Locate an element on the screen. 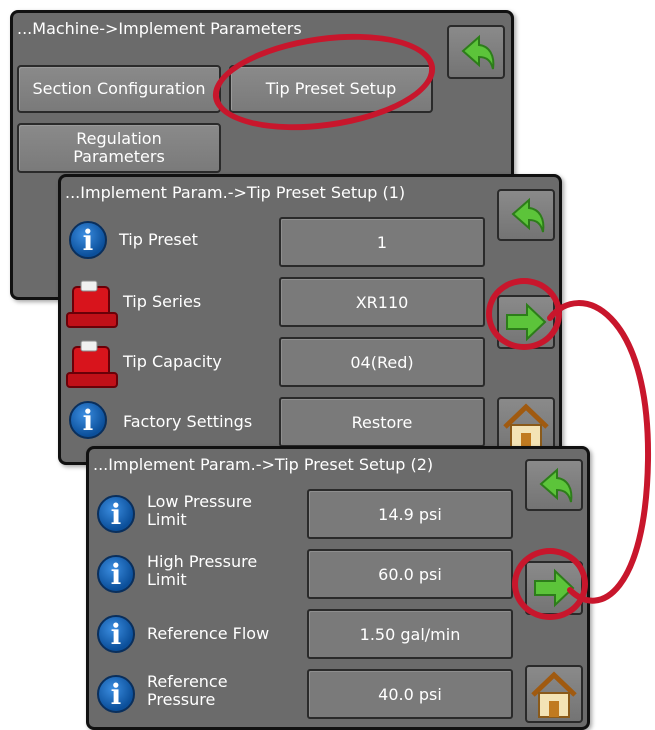 The image size is (655, 730). tip-series-label: Tip Series is located at coordinates (162, 301).